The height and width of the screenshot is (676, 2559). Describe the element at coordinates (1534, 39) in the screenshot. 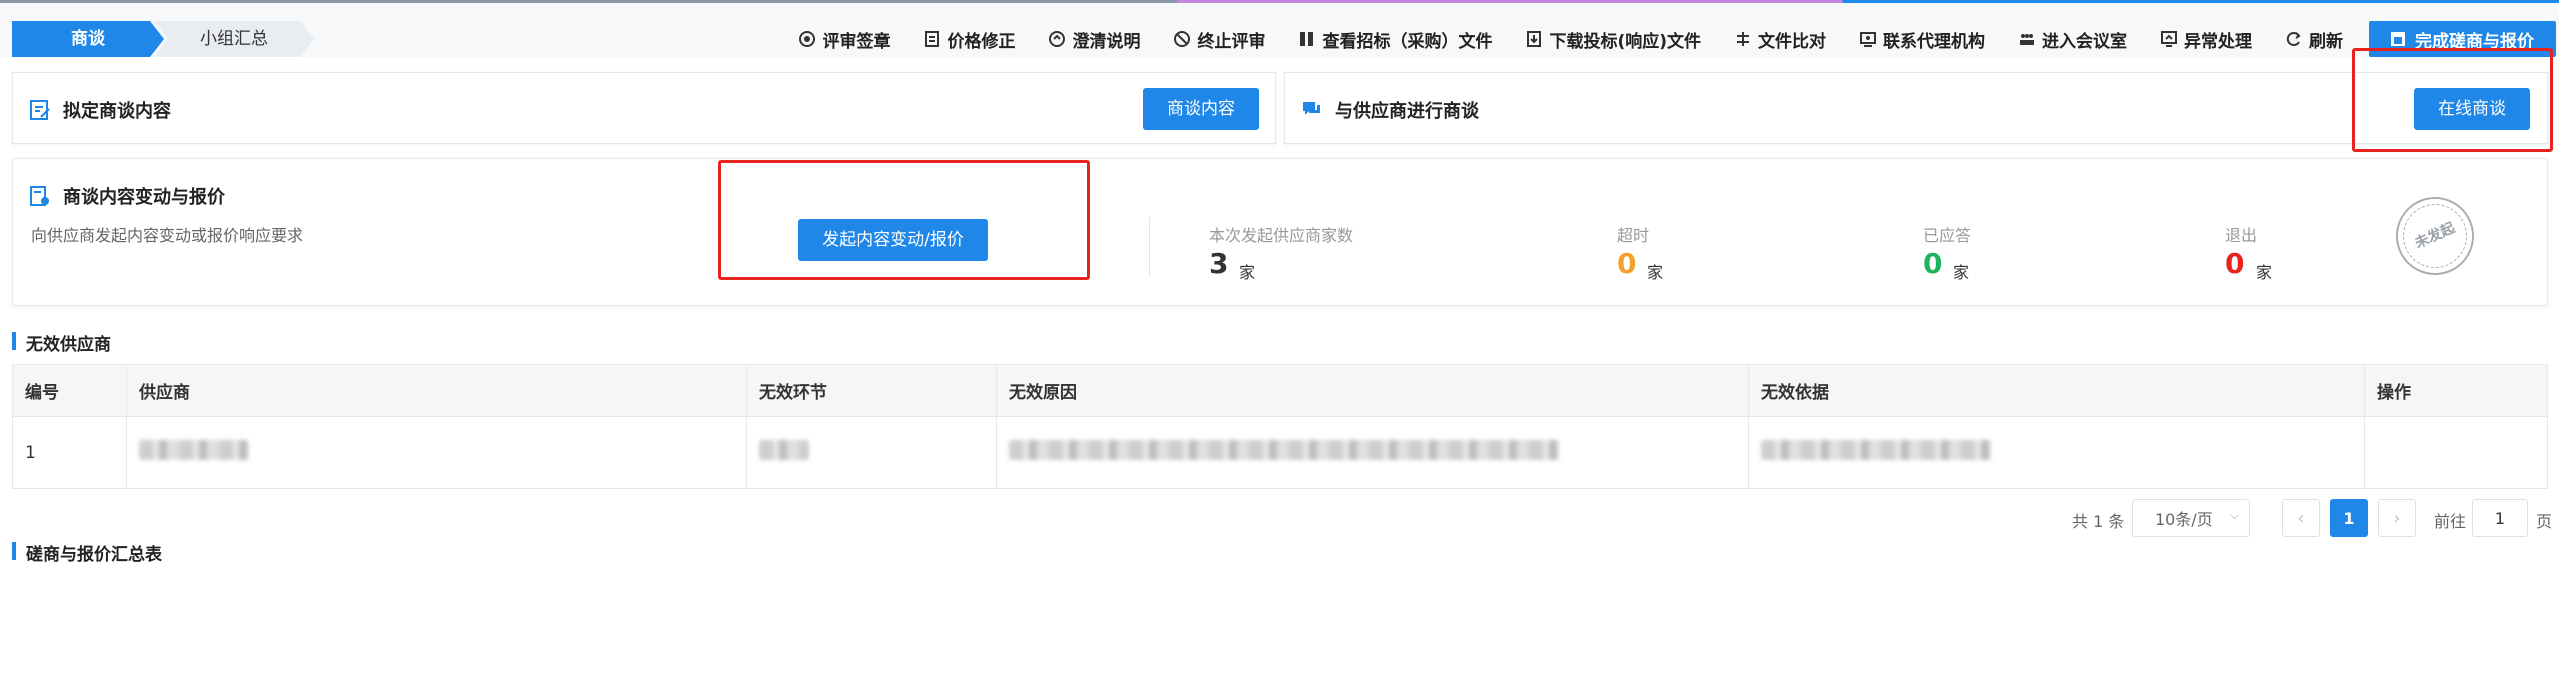

I see `download-icon` at that location.